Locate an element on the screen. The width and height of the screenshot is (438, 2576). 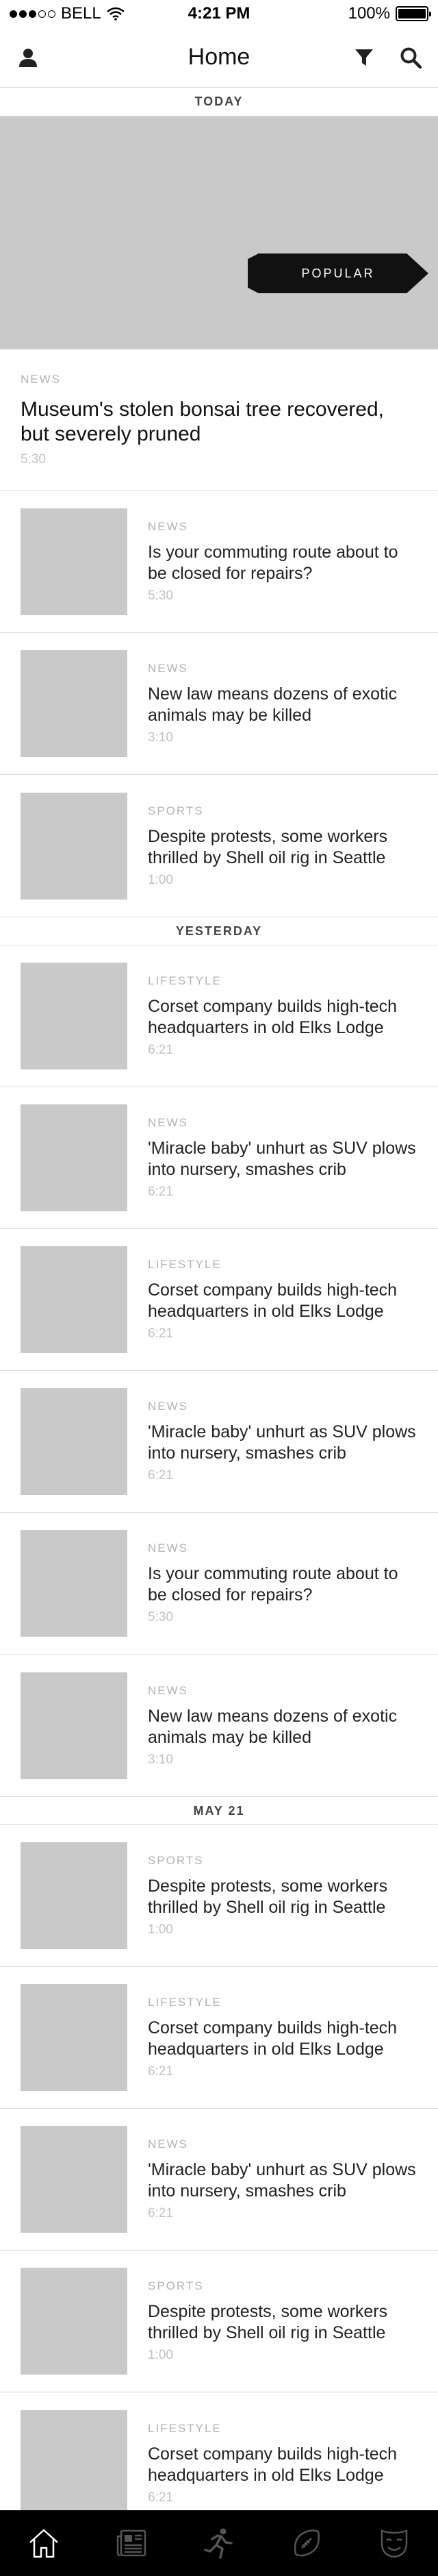
status-bar: BELL 4:21 PM 100% is located at coordinates (219, 13).